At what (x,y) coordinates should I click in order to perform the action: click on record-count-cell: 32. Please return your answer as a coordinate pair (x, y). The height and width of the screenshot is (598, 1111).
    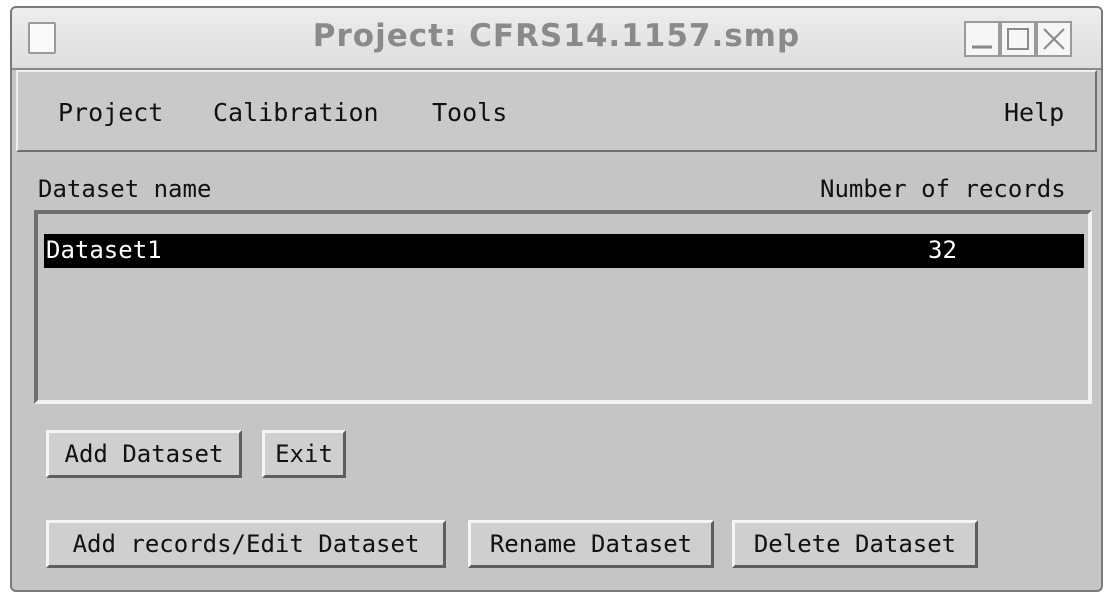
    Looking at the image, I should click on (942, 250).